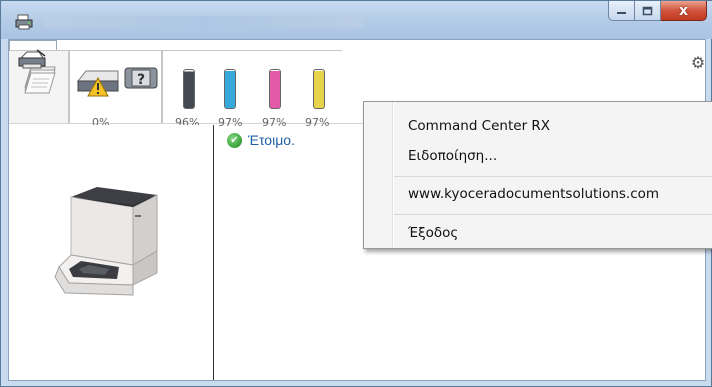 This screenshot has width=712, height=387. I want to click on printer-app-icon, so click(24, 22).